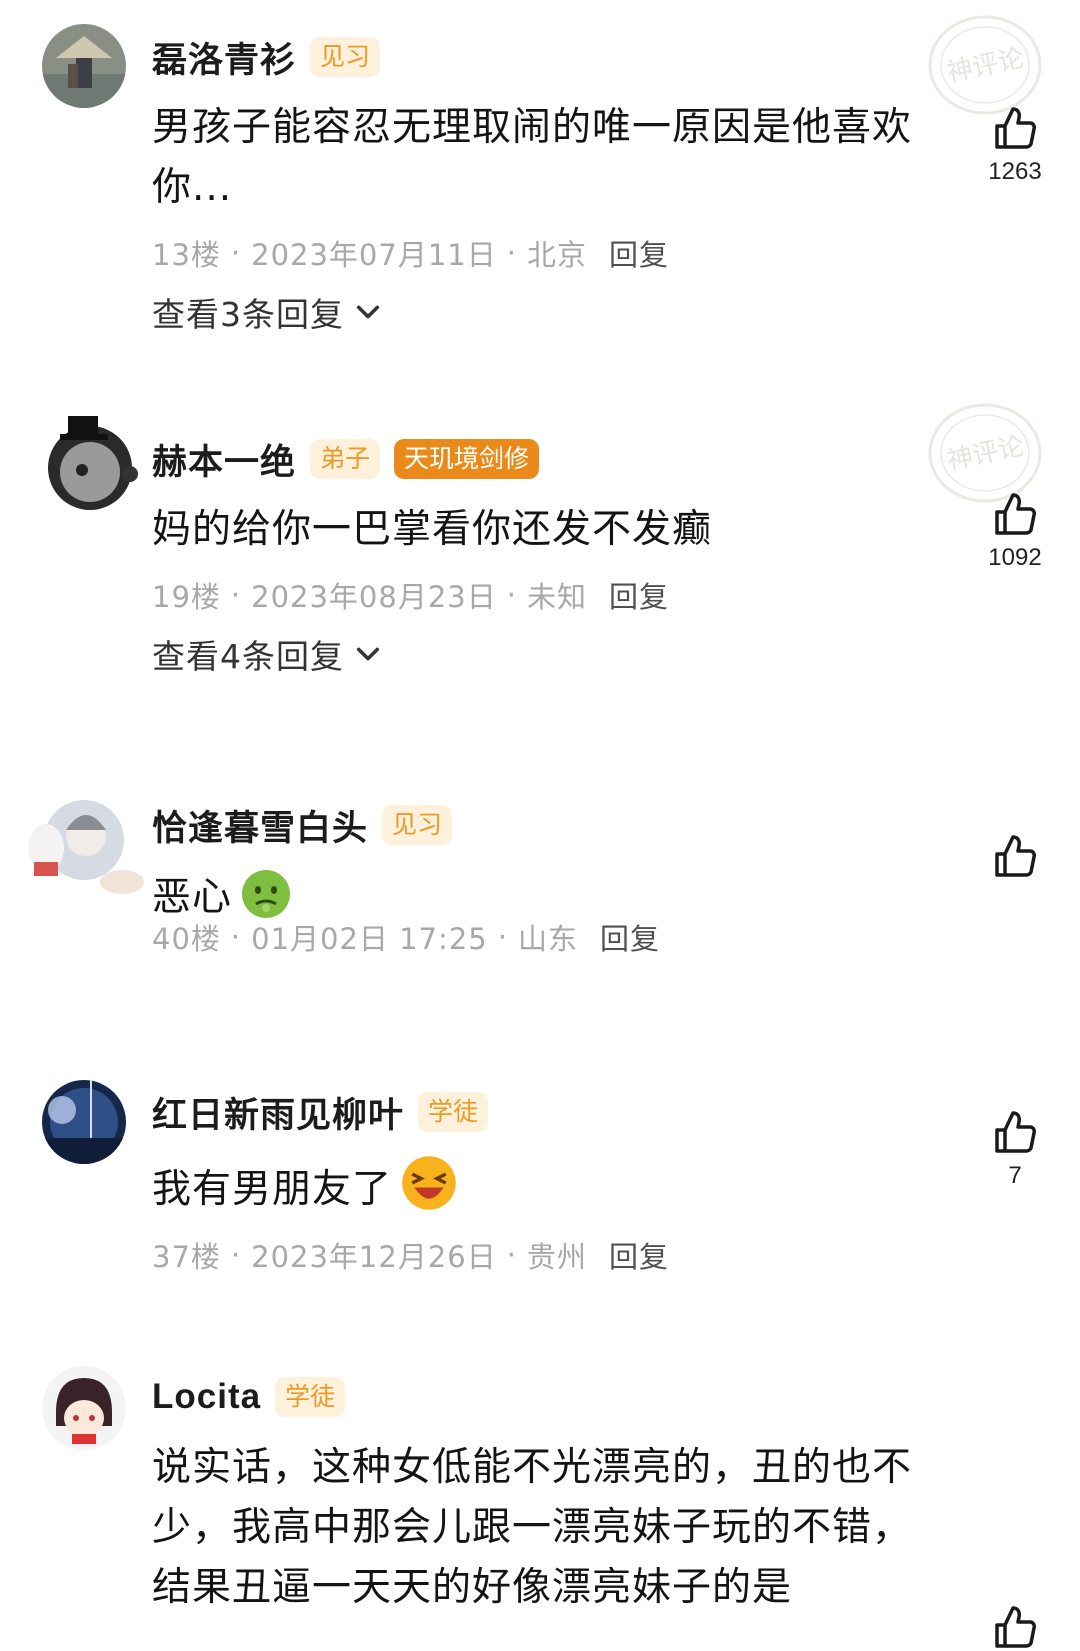 Image resolution: width=1080 pixels, height=1651 pixels. What do you see at coordinates (224, 459) in the screenshot?
I see `username: 赫本一绝` at bounding box center [224, 459].